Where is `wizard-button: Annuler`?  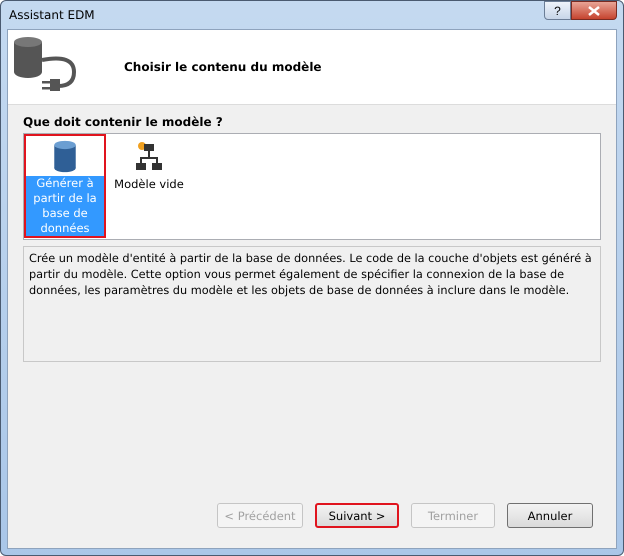
wizard-button: Annuler is located at coordinates (550, 515).